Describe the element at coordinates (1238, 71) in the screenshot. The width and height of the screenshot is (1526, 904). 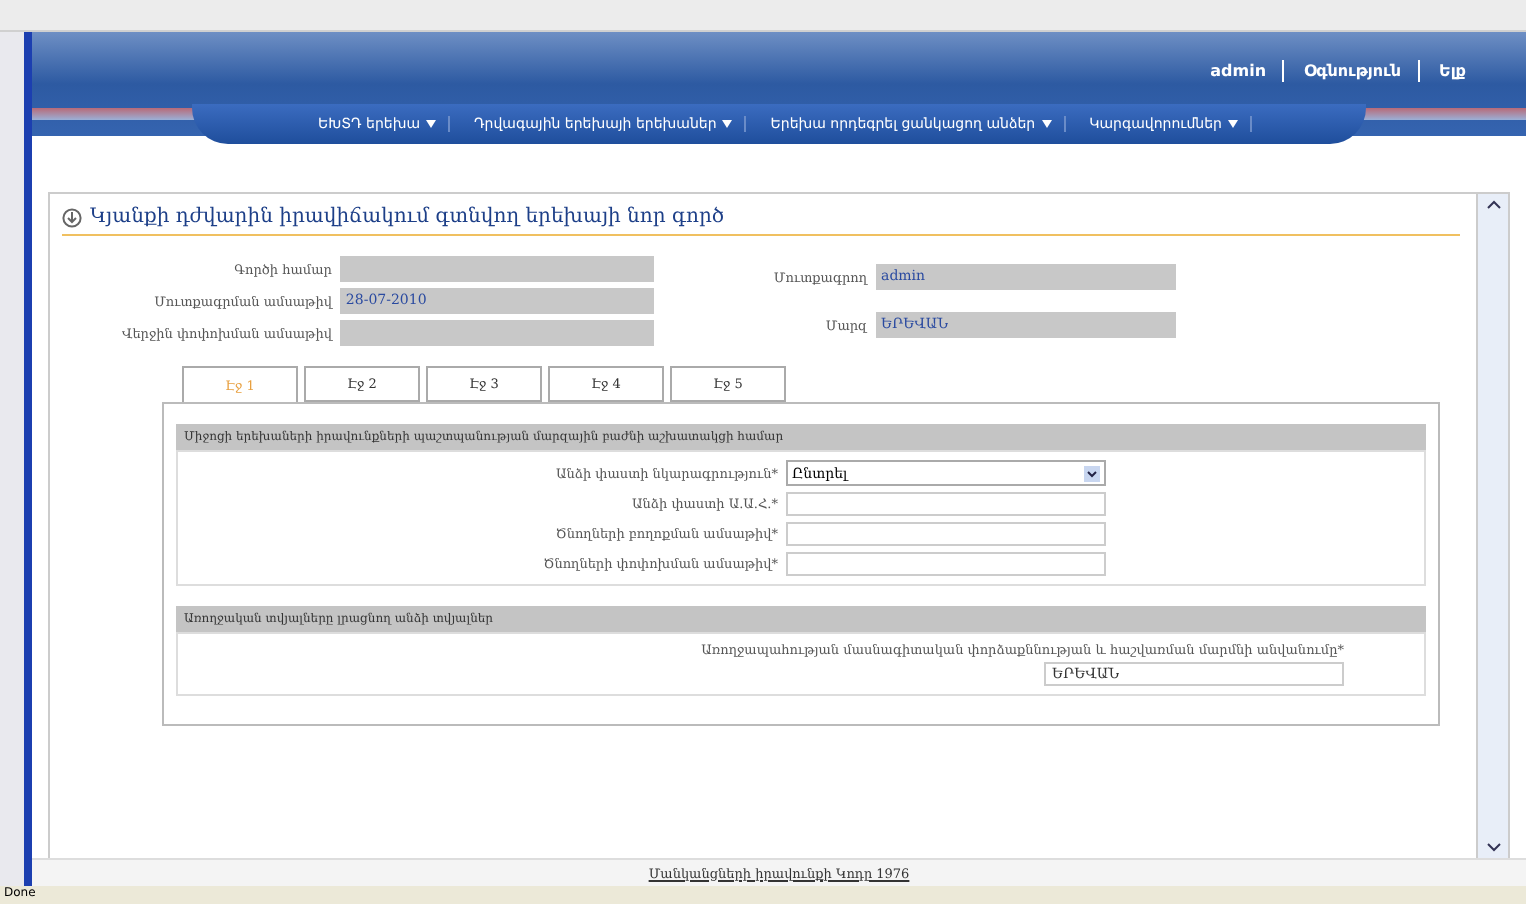
I see `header-link: admin` at that location.